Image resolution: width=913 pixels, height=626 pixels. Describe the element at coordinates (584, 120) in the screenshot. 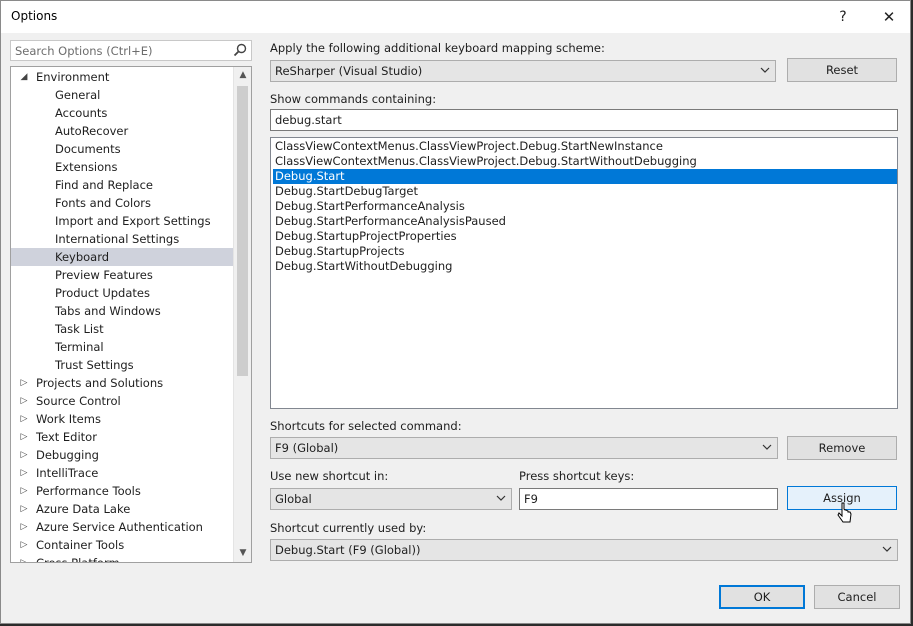

I see `command-filter-input: debug.start` at that location.